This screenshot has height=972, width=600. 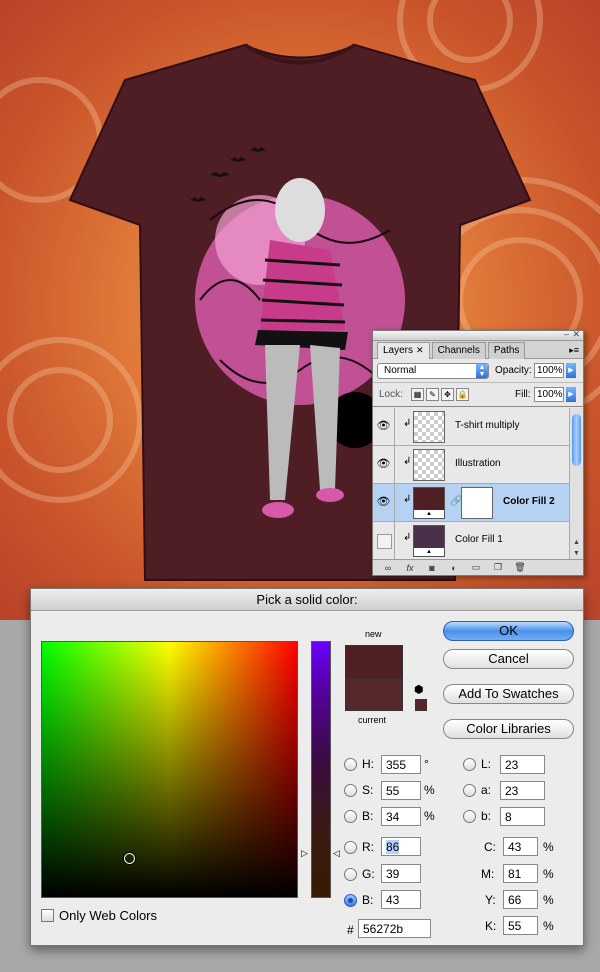 What do you see at coordinates (368, 900) in the screenshot?
I see `b-rgb-label: B:` at bounding box center [368, 900].